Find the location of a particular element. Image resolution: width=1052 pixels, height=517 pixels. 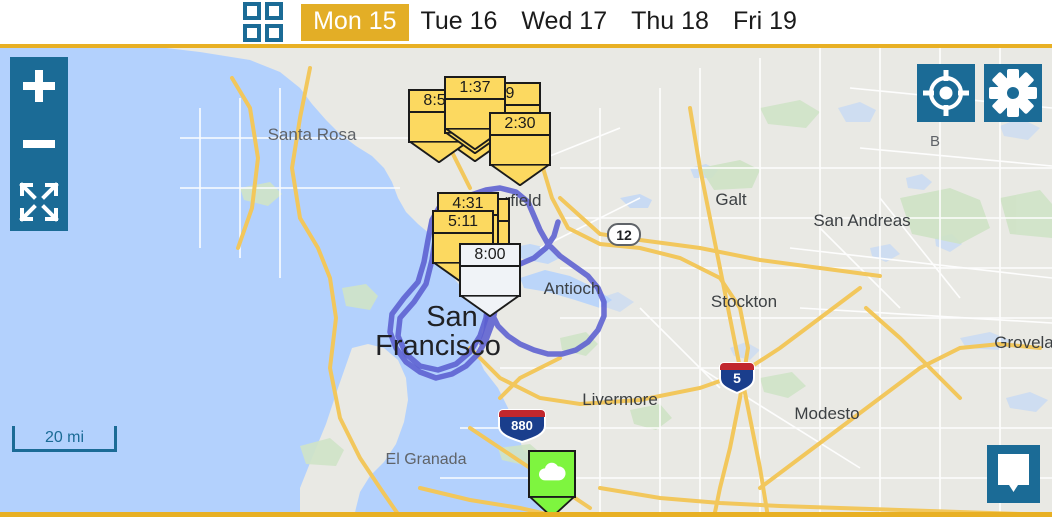

settings-button is located at coordinates (1013, 93).